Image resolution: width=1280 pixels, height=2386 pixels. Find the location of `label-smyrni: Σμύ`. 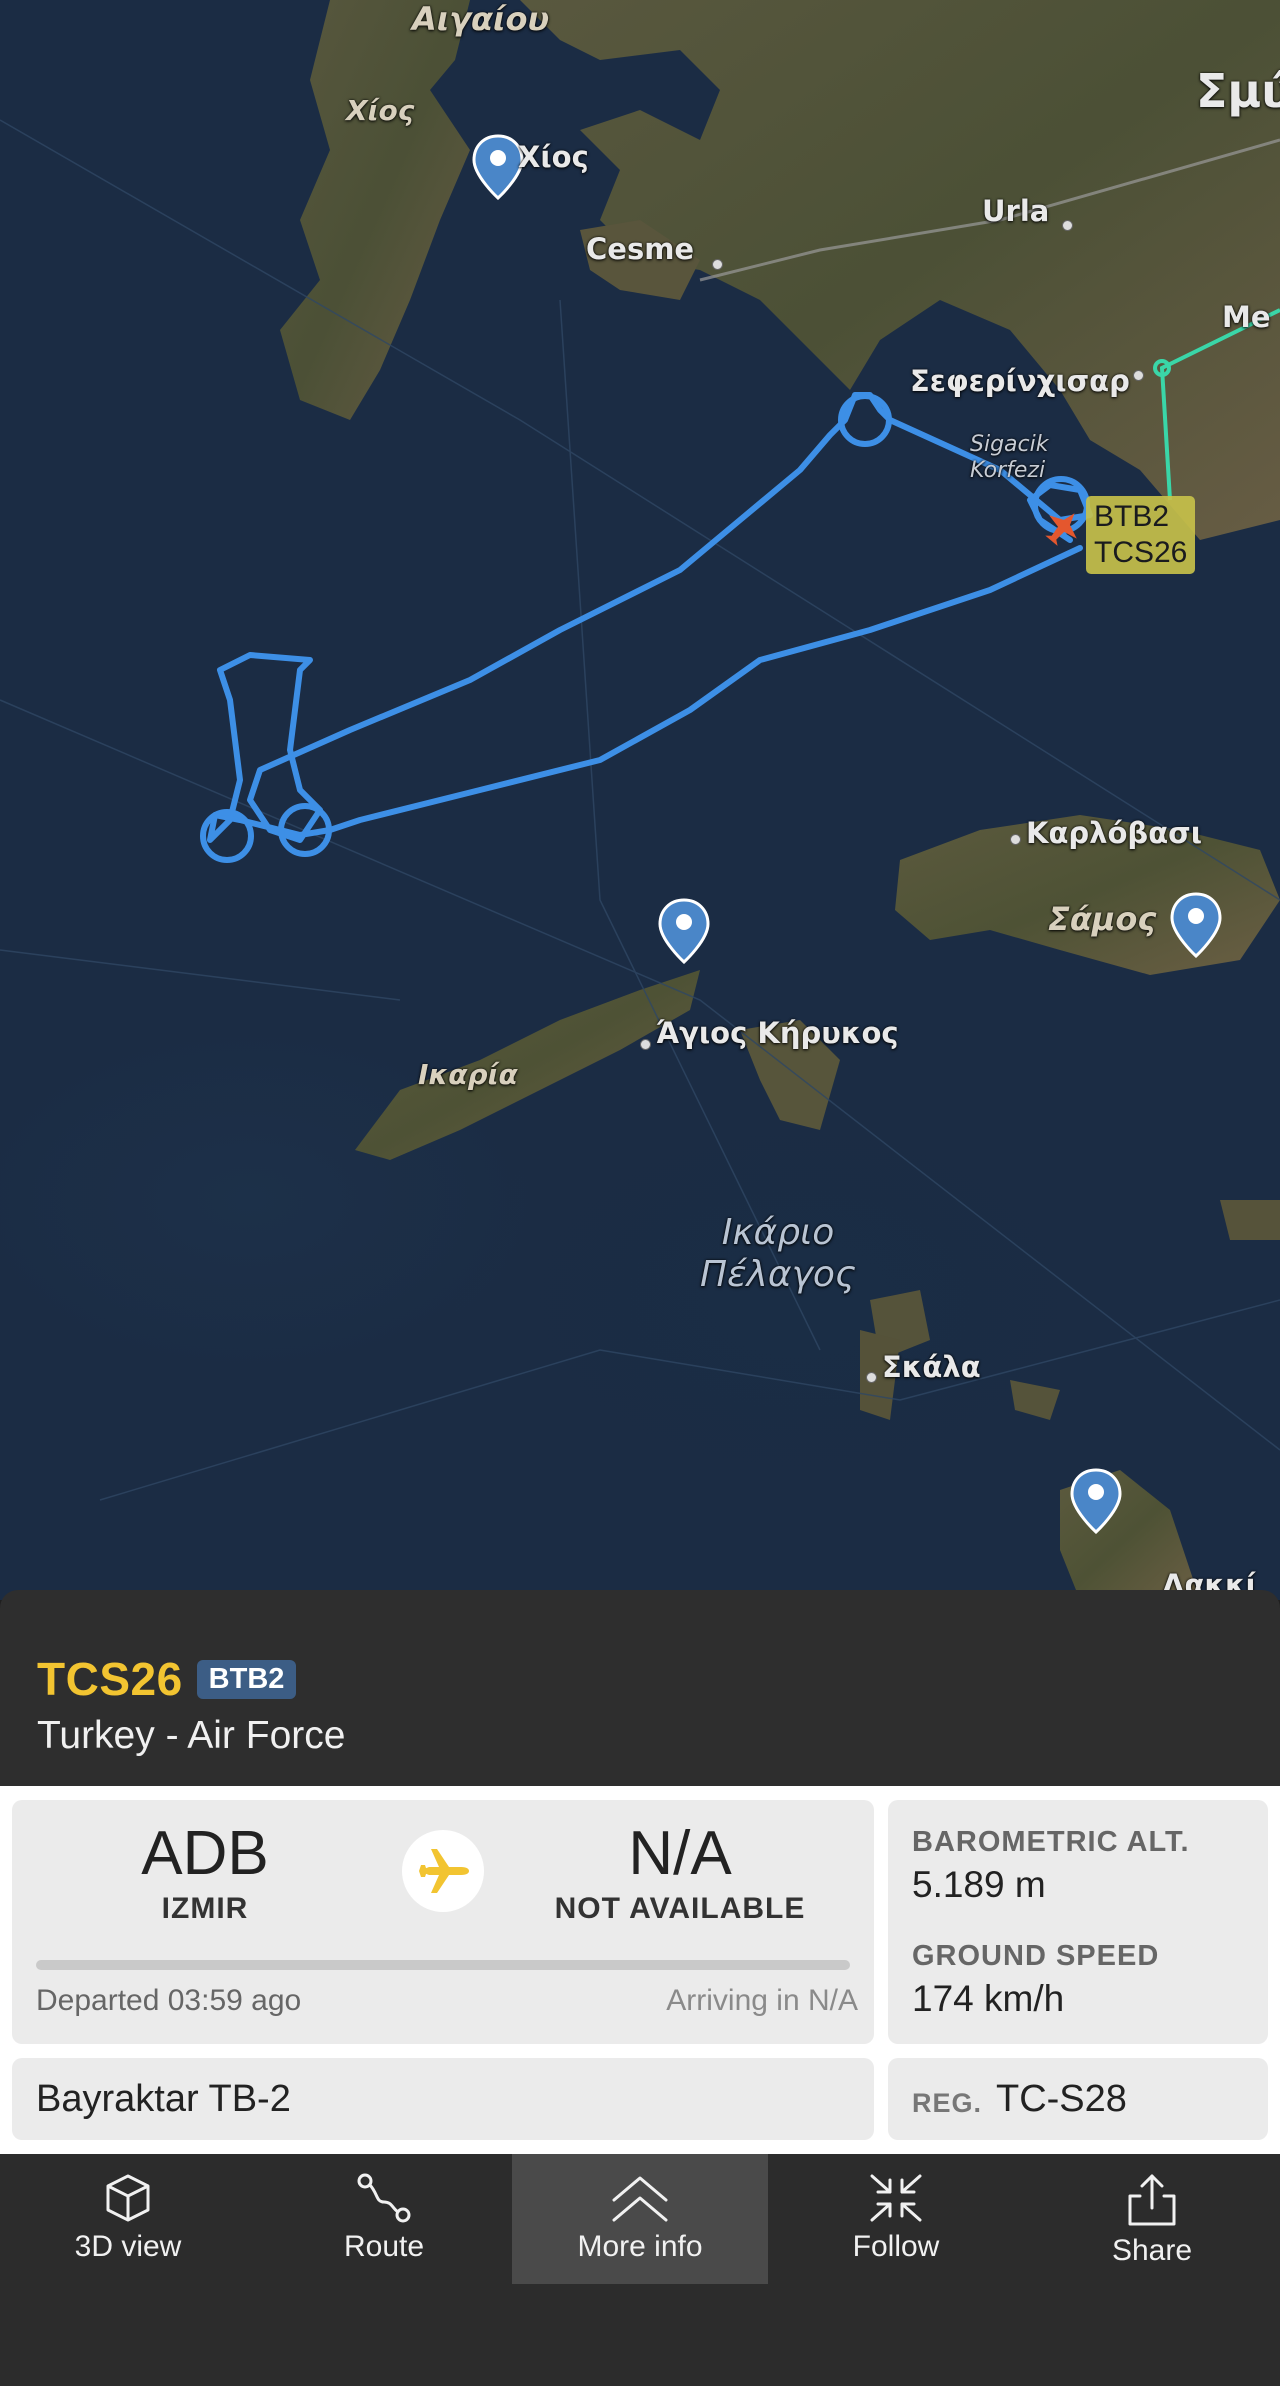

label-smyrni: Σμύ is located at coordinates (1238, 91).